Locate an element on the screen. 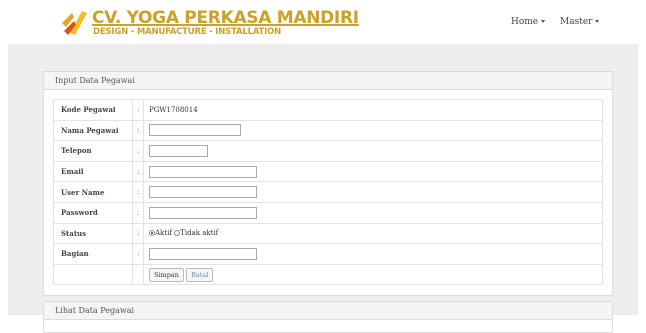  field-label: Email is located at coordinates (93, 171).